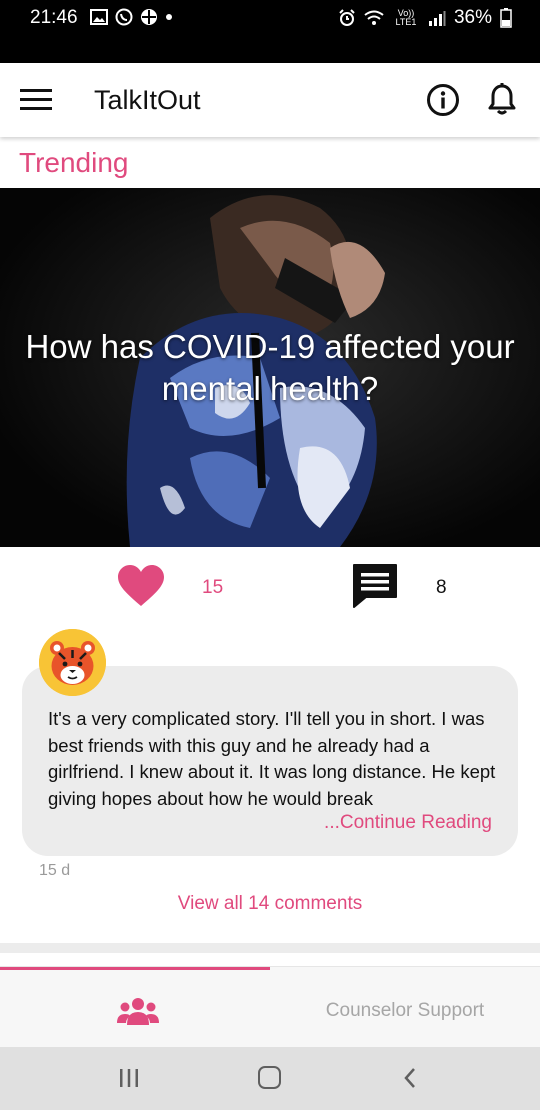 The width and height of the screenshot is (540, 1110). I want to click on comment-count: 8, so click(441, 587).